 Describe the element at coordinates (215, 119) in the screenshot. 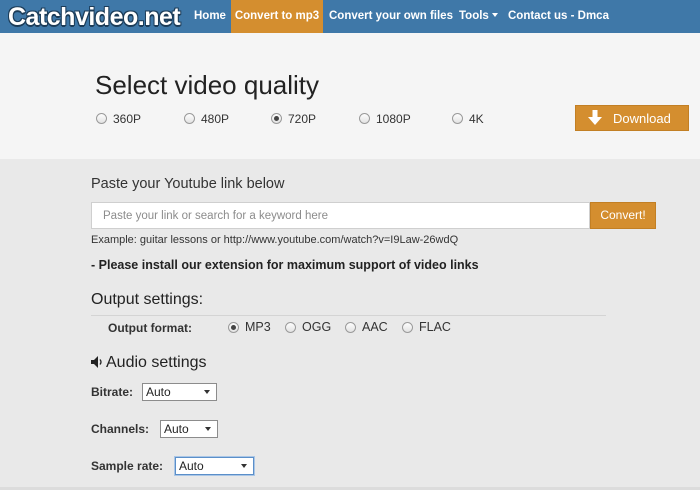

I see `quality-label-480p: 480P` at that location.